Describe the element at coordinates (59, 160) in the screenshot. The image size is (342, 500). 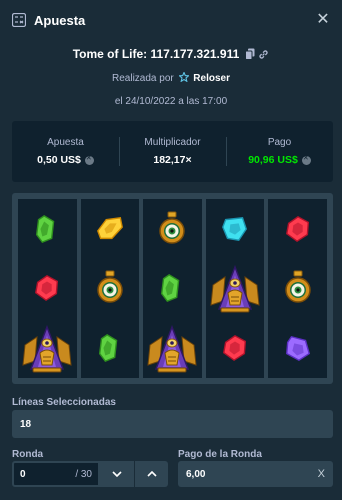
I see `bet-amount: 0,50 US$` at that location.